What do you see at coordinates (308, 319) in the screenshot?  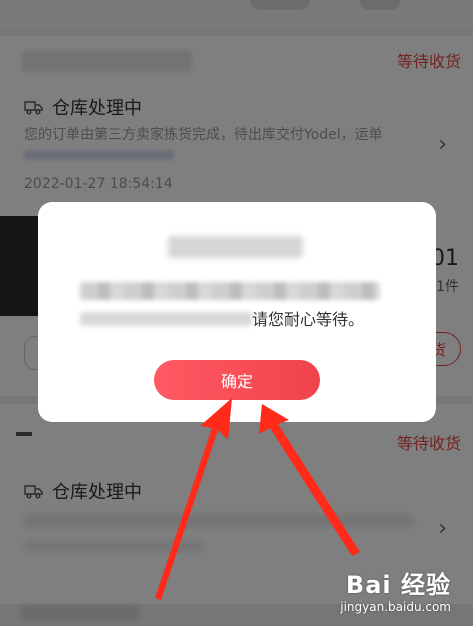 I see `dialog-message: 请您耐心等待。` at bounding box center [308, 319].